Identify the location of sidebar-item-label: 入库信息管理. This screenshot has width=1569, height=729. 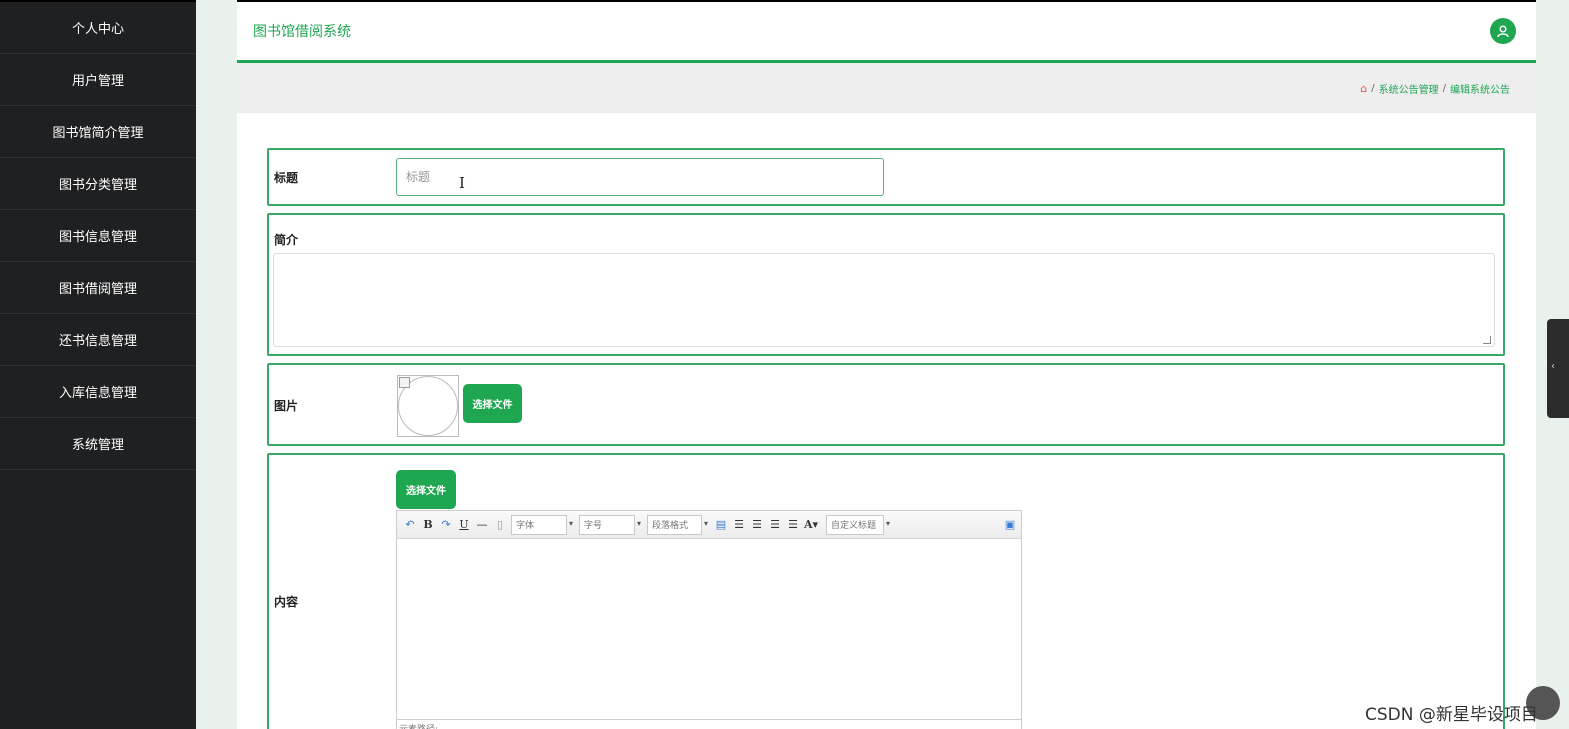
(97, 393).